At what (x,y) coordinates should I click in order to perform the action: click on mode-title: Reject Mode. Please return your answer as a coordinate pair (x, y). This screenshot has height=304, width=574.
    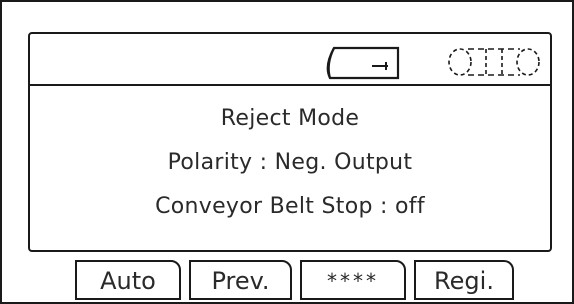
    Looking at the image, I should click on (290, 118).